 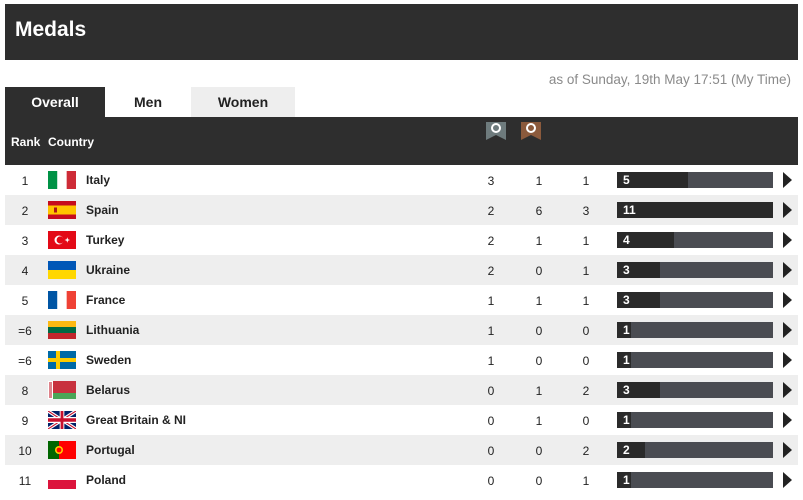 I want to click on tab-bar: Overall Men Women, so click(x=150, y=102).